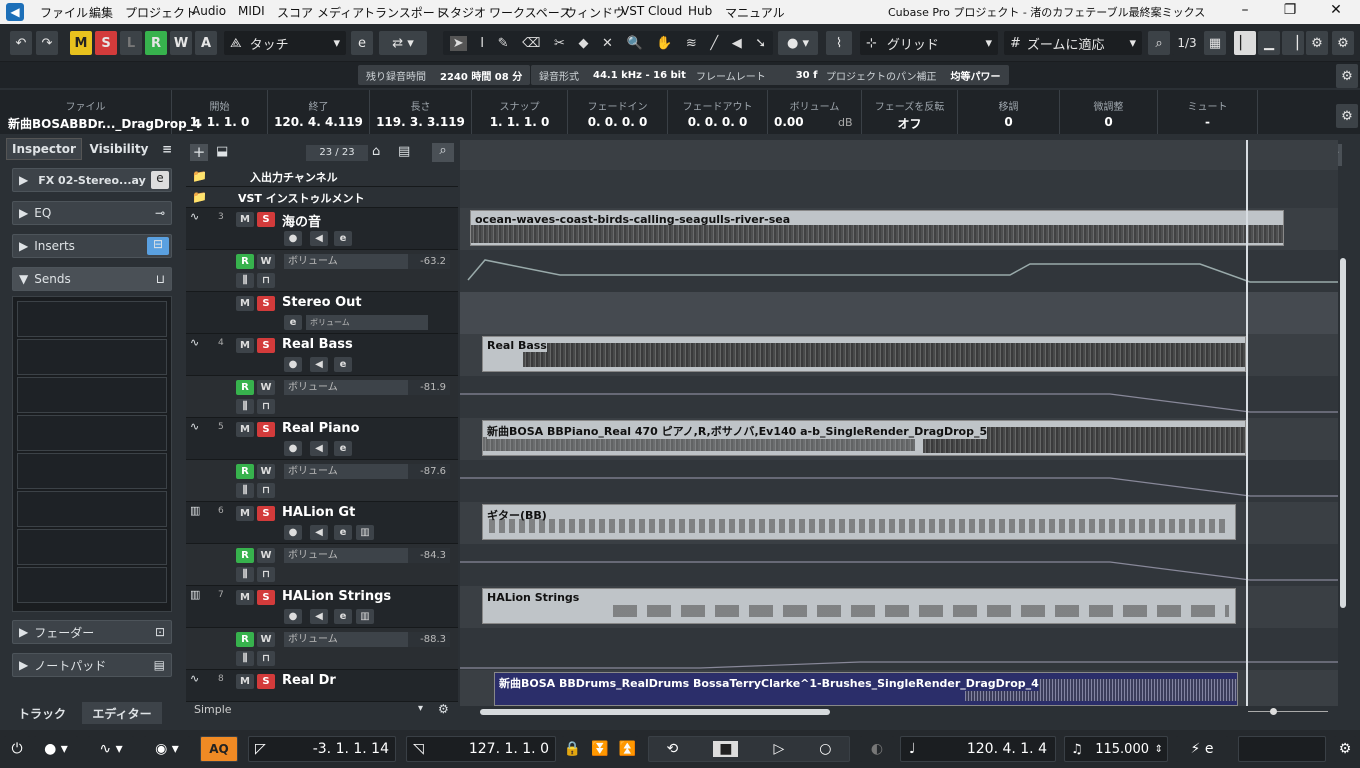  I want to click on metronome-toggle-icon: ◐, so click(877, 749).